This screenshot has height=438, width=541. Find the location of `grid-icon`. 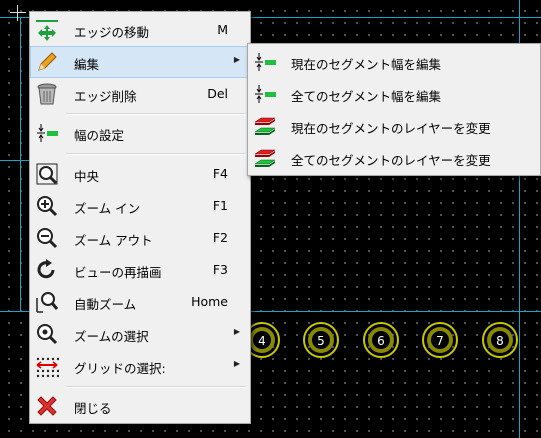

grid-icon is located at coordinates (47, 366).